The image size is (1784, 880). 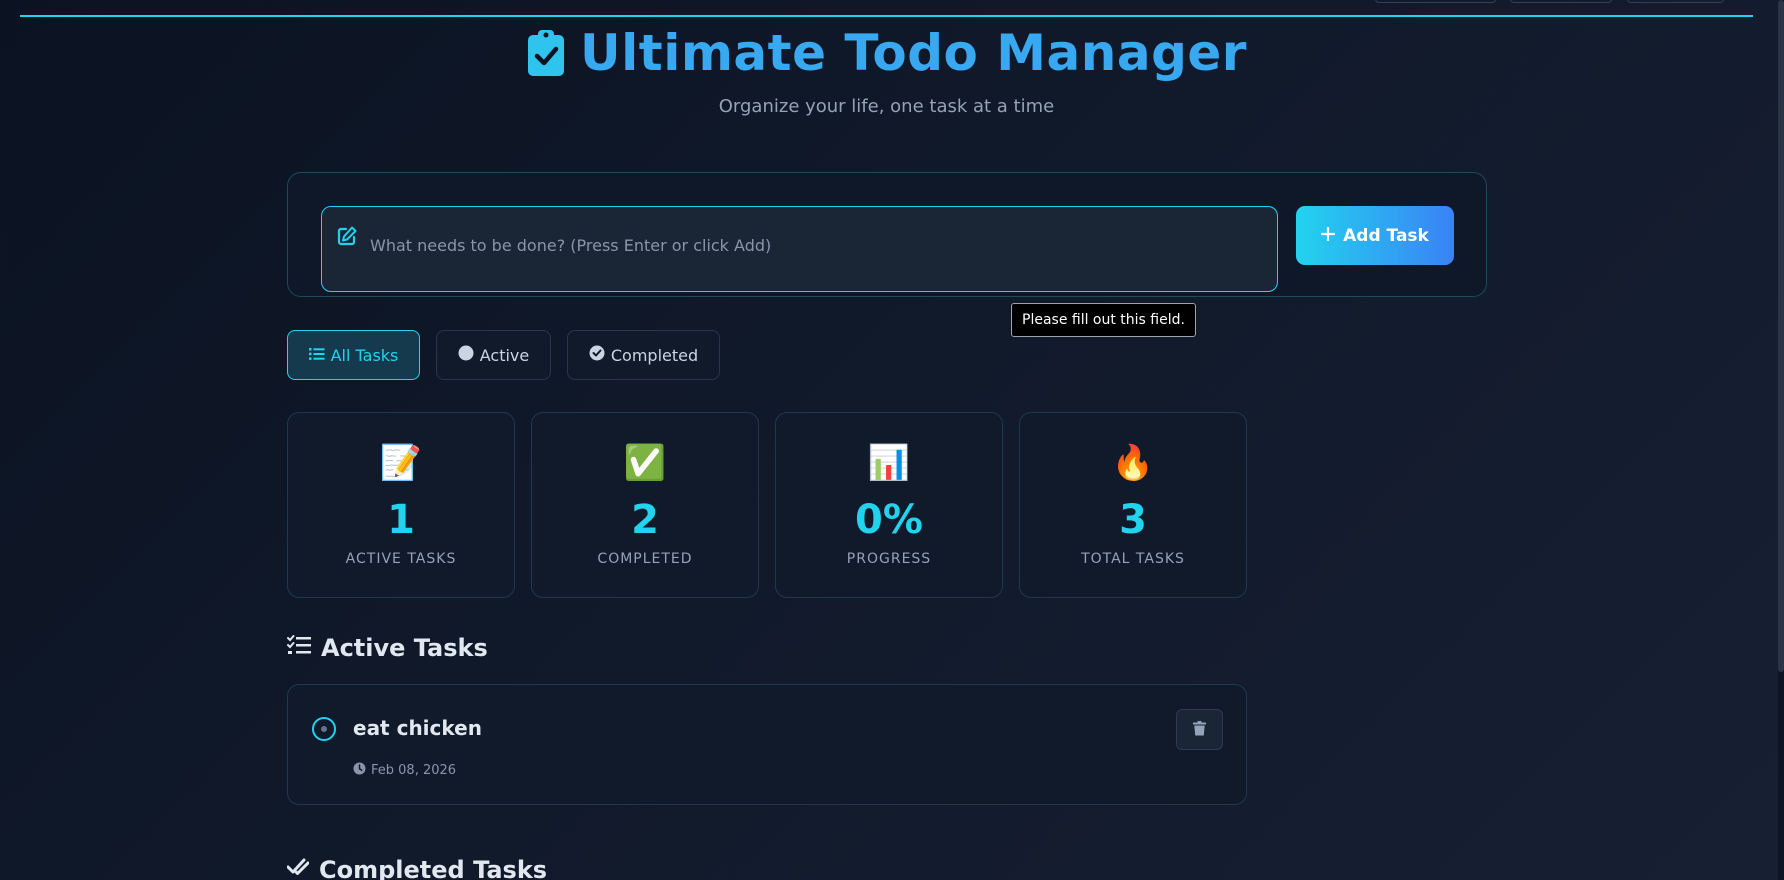 I want to click on plus-icon, so click(x=1328, y=236).